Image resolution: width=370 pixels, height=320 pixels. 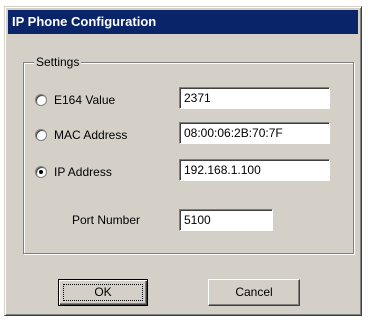 I want to click on mac-address-radio, so click(x=41, y=135).